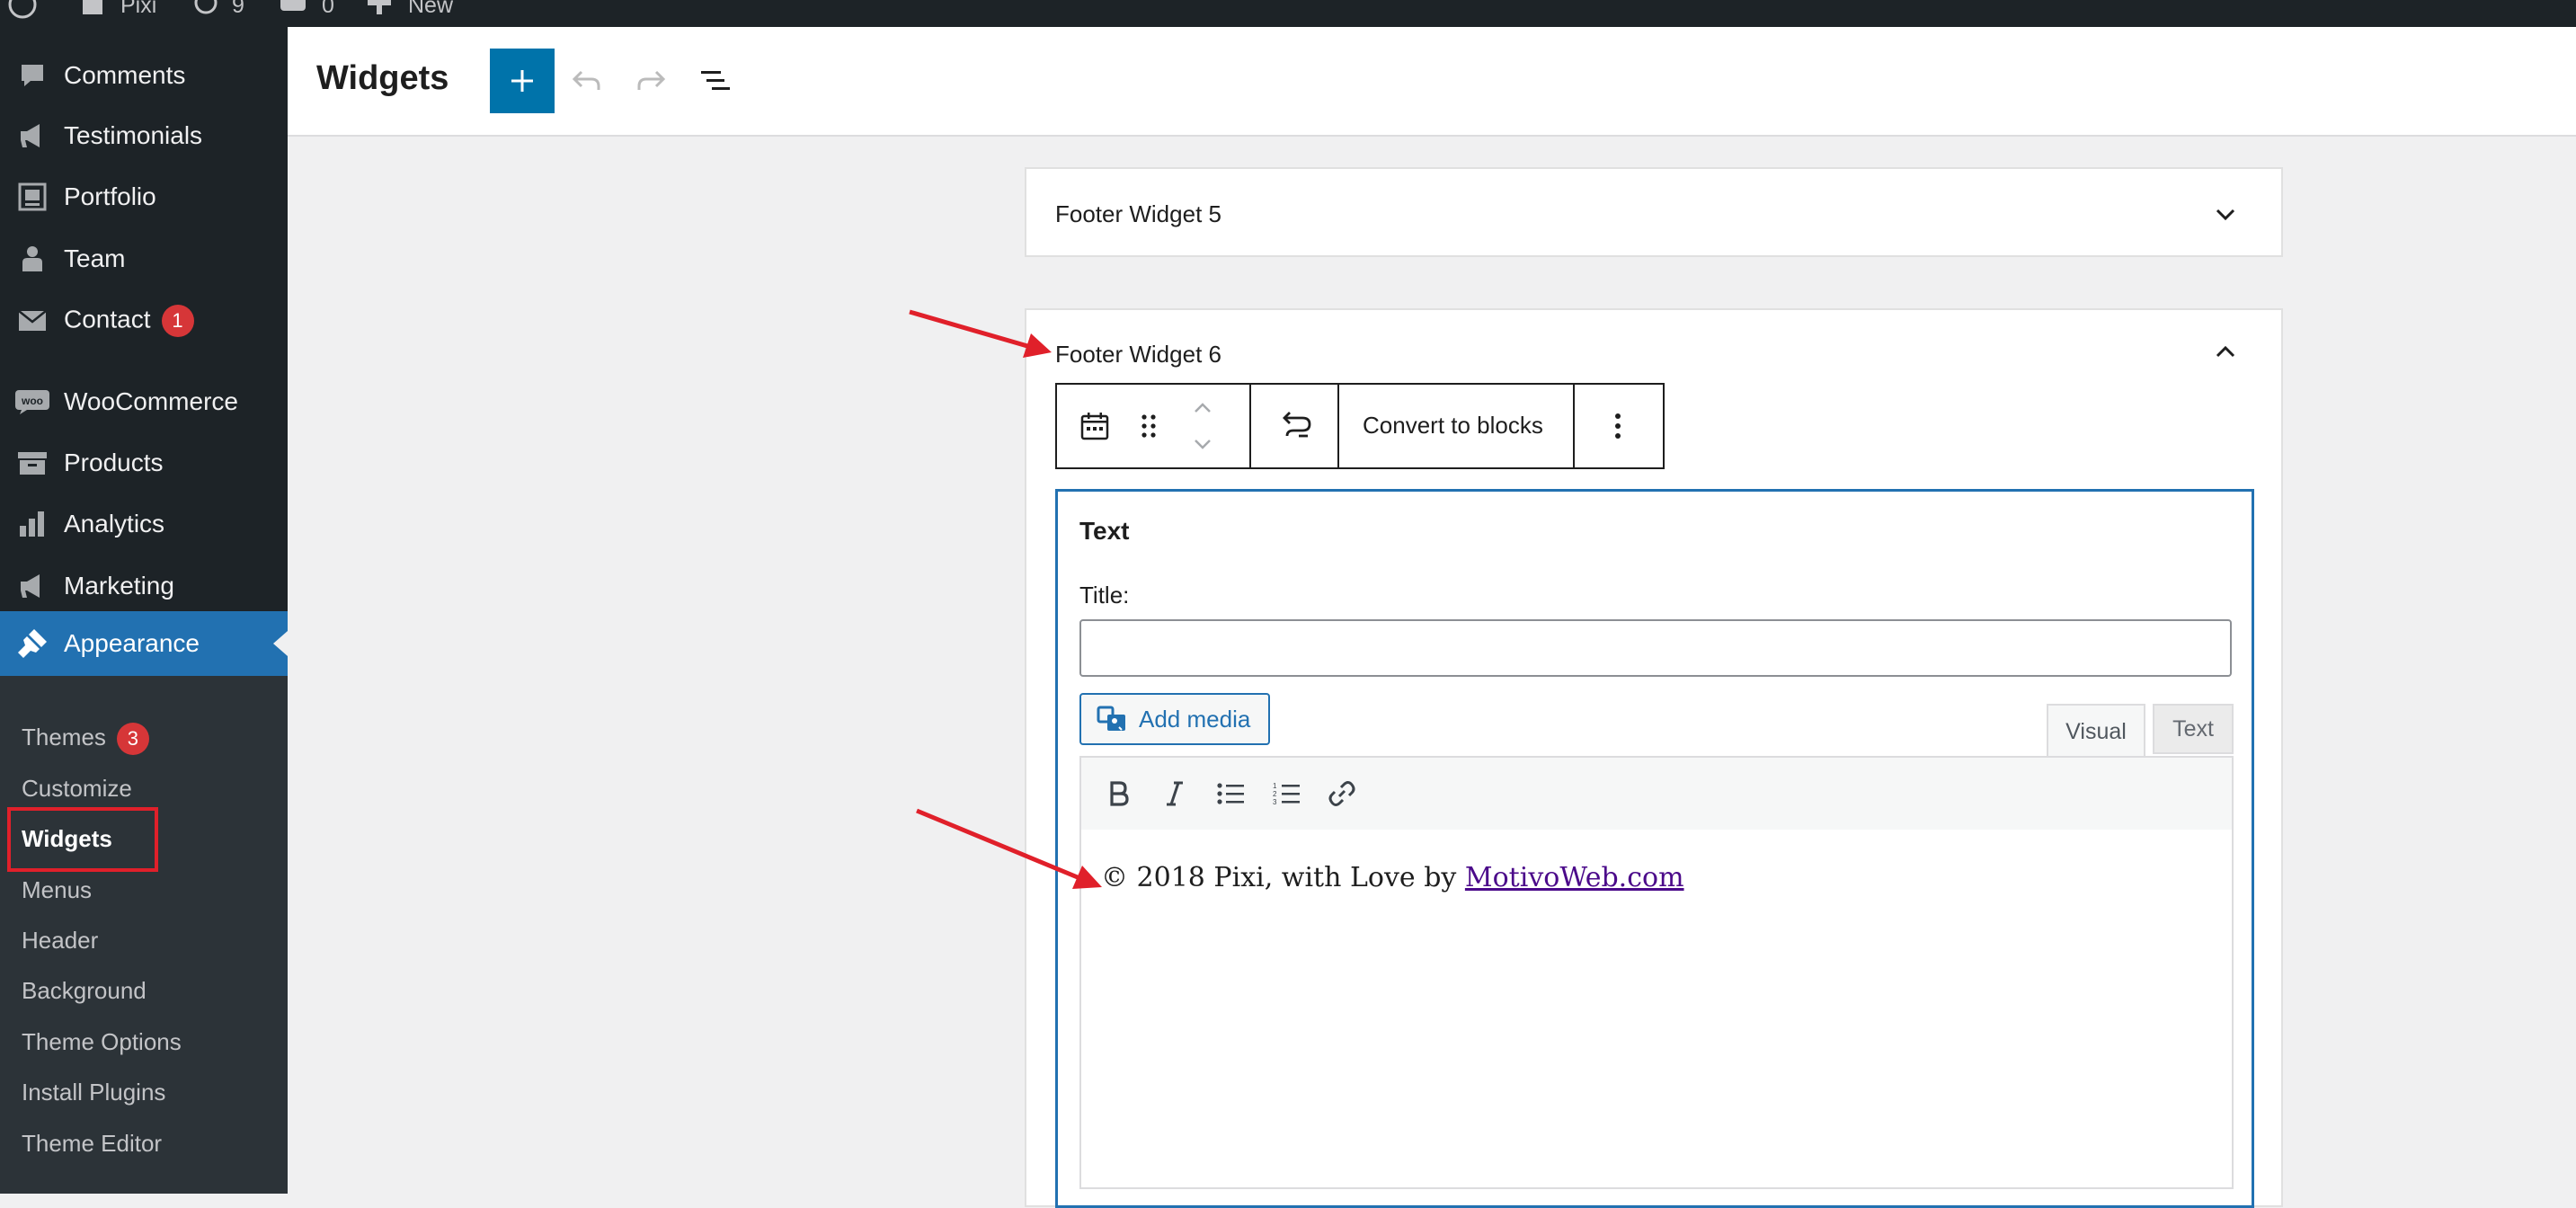 This screenshot has height=1208, width=2576. What do you see at coordinates (1453, 426) in the screenshot?
I see `convert-to-blocks-button: Convert to blocks` at bounding box center [1453, 426].